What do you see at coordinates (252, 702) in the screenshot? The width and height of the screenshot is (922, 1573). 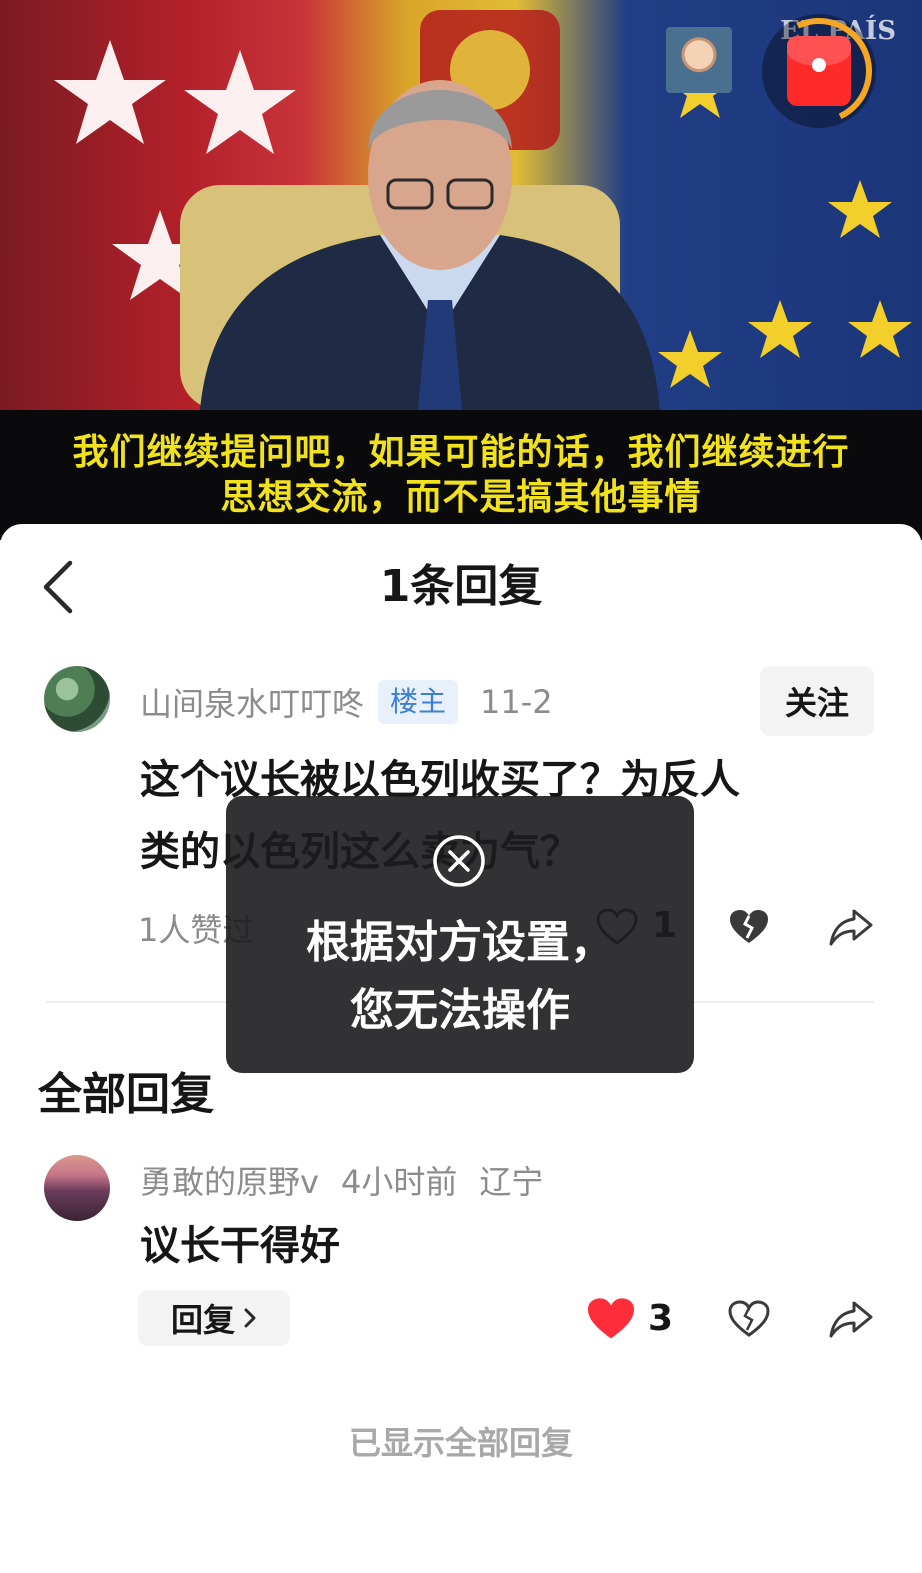 I see `username: 山间泉水叮叮咚` at bounding box center [252, 702].